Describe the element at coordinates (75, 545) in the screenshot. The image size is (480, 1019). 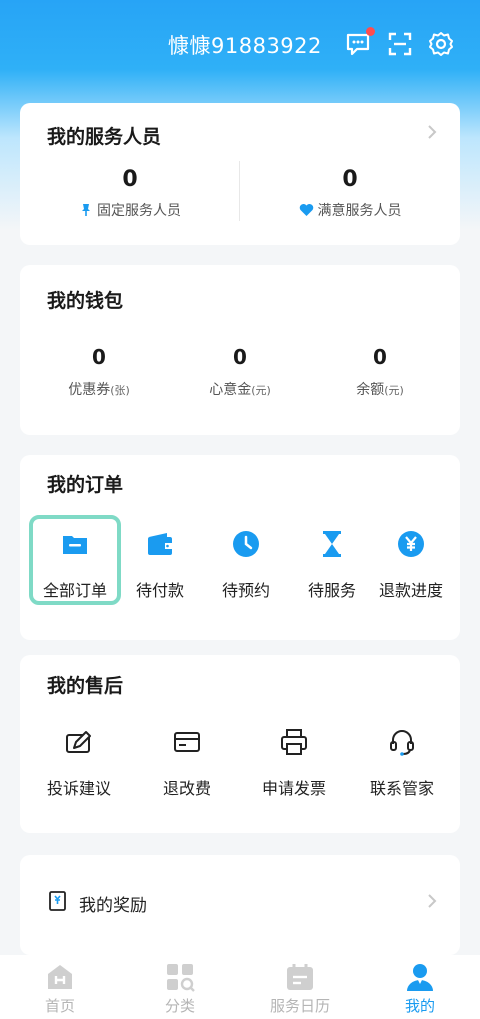
I see `folder-icon` at that location.